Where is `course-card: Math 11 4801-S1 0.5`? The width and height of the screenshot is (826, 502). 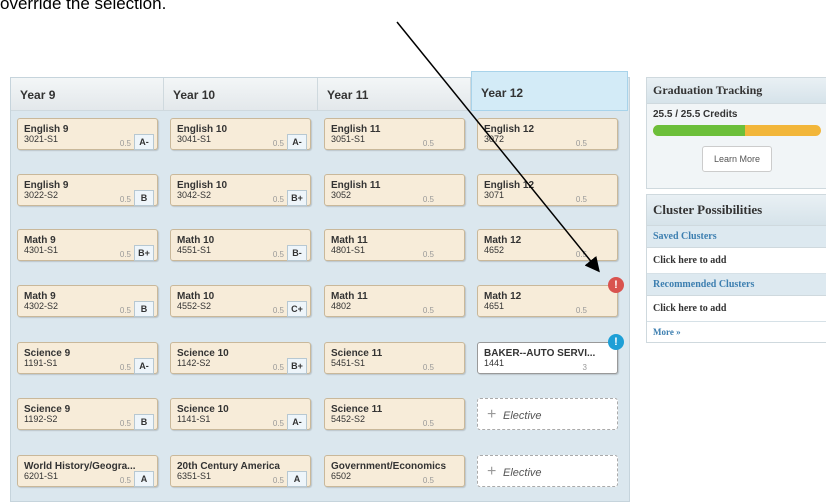 course-card: Math 11 4801-S1 0.5 is located at coordinates (394, 245).